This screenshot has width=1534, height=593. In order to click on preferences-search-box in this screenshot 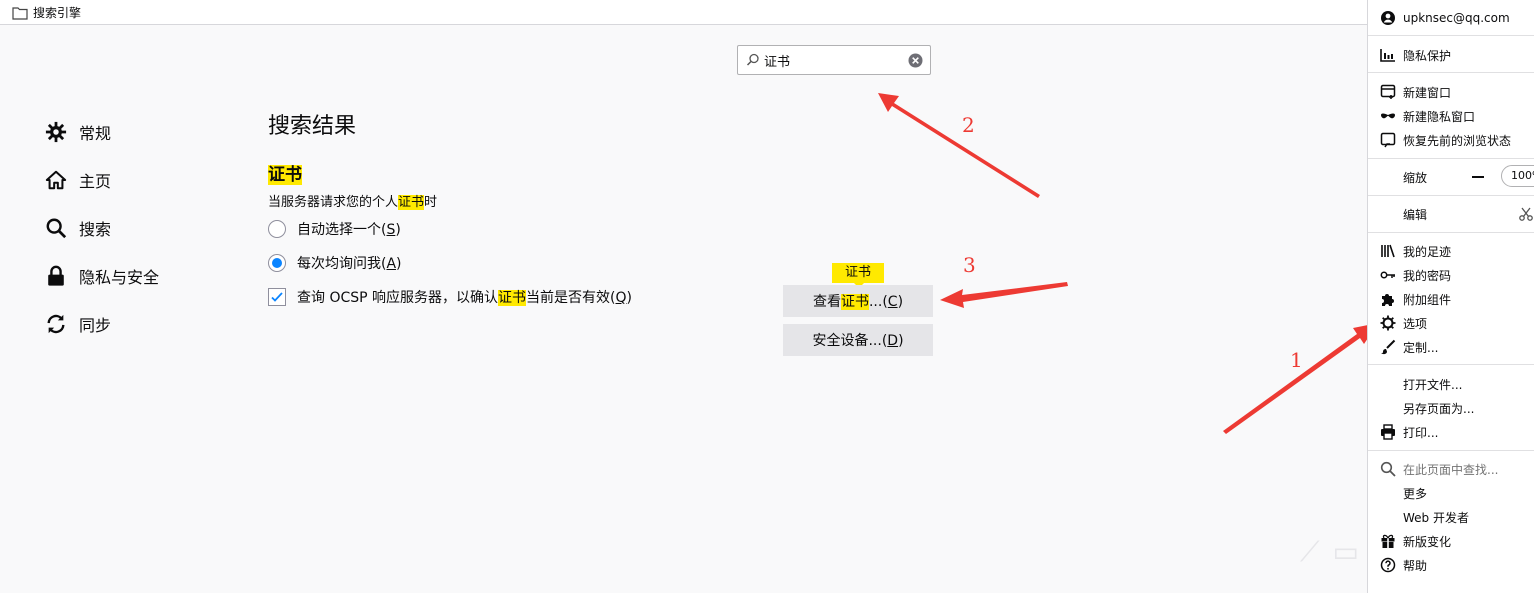, I will do `click(834, 60)`.